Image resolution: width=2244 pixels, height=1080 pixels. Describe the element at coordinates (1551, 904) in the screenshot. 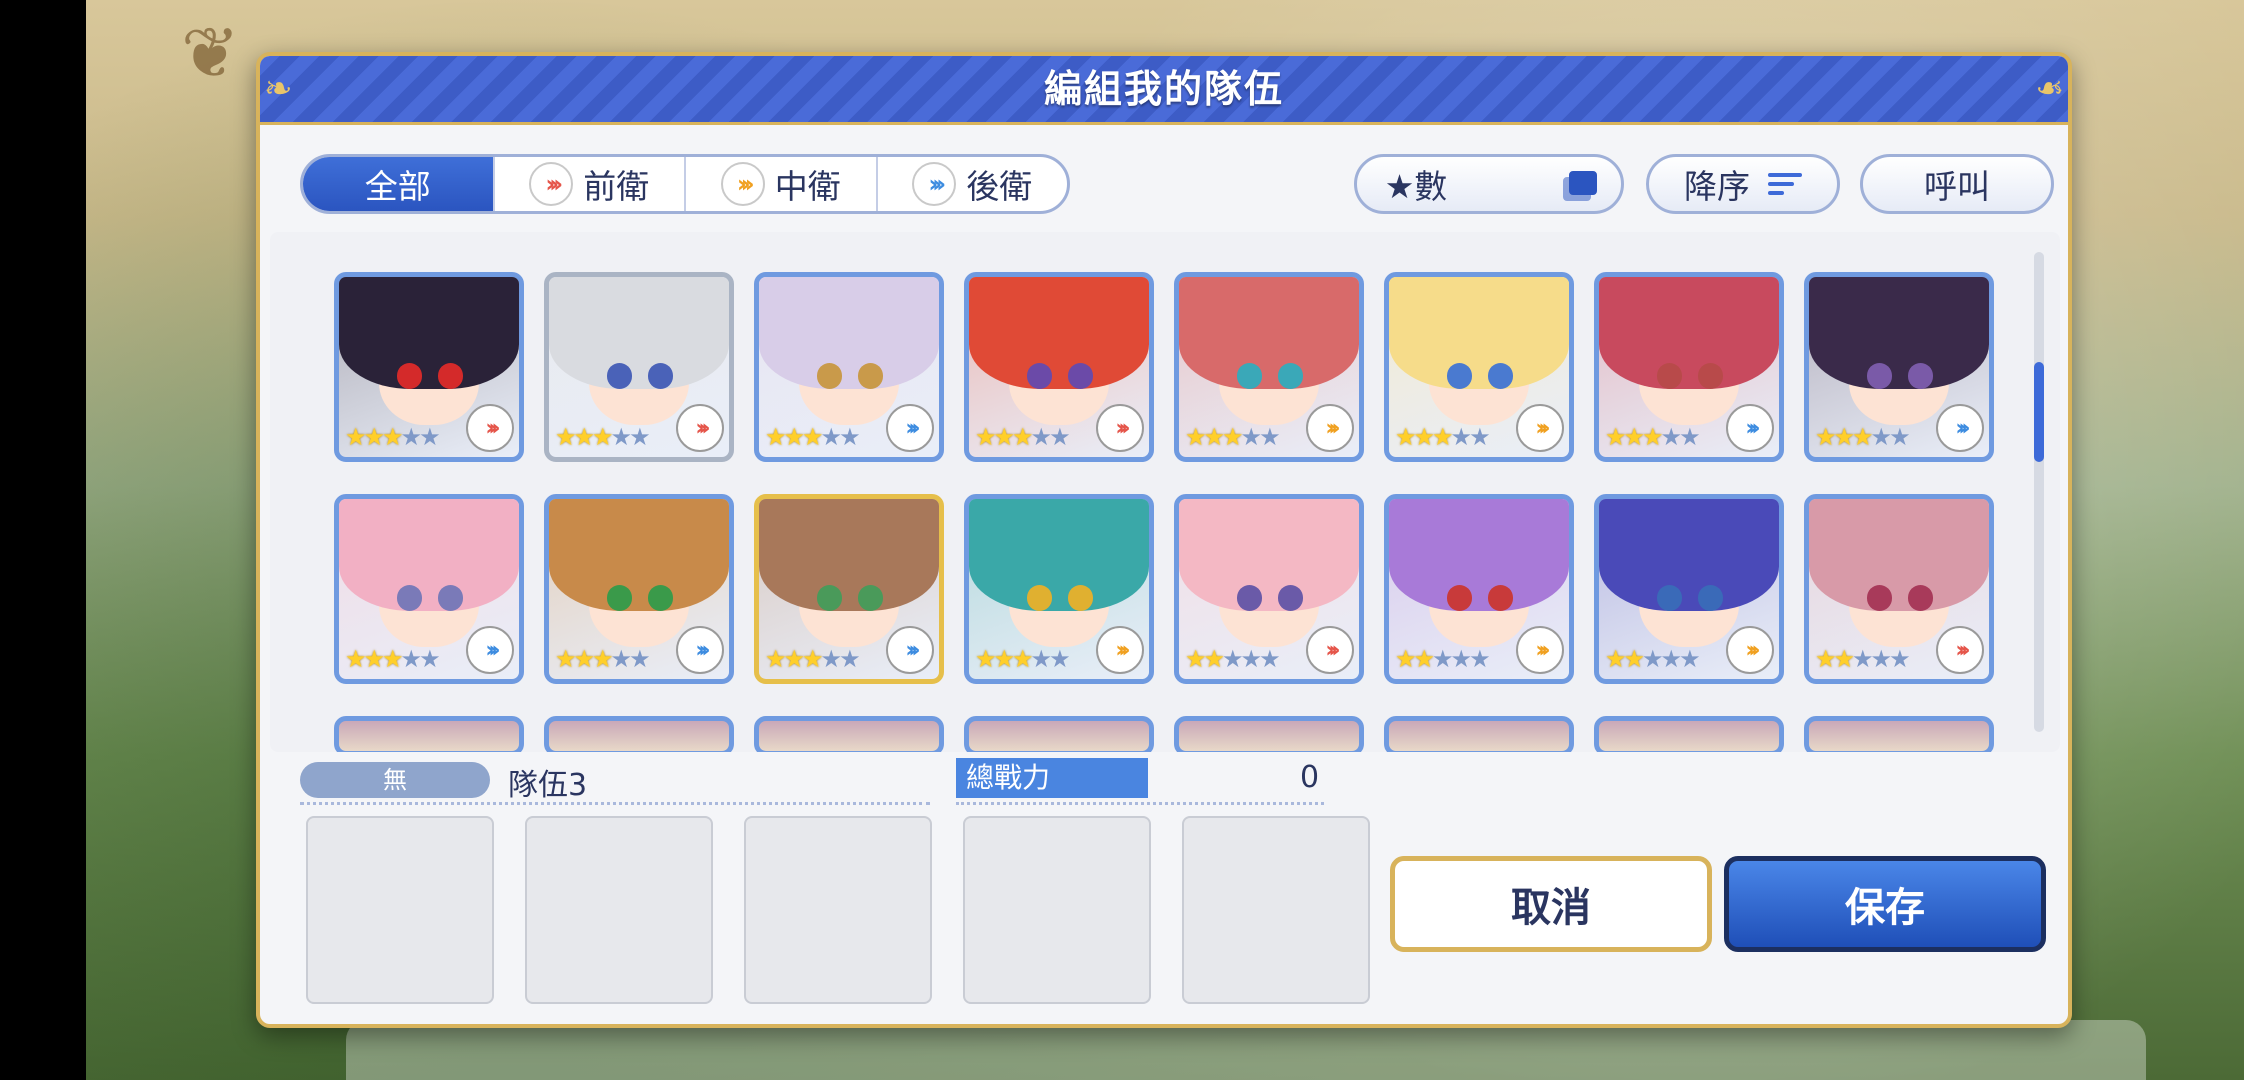

I see `cancel-button: 取消` at that location.